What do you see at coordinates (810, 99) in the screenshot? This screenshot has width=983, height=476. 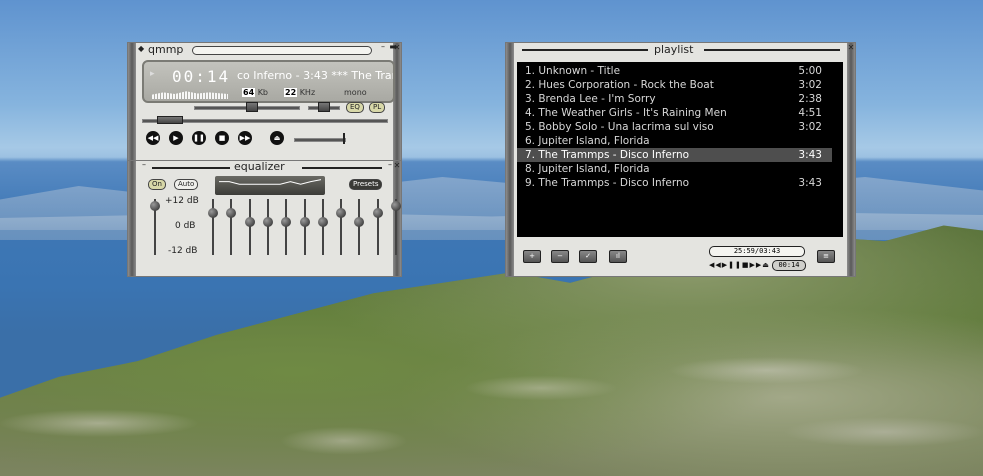 I see `playlist-row-duration: 2:38` at bounding box center [810, 99].